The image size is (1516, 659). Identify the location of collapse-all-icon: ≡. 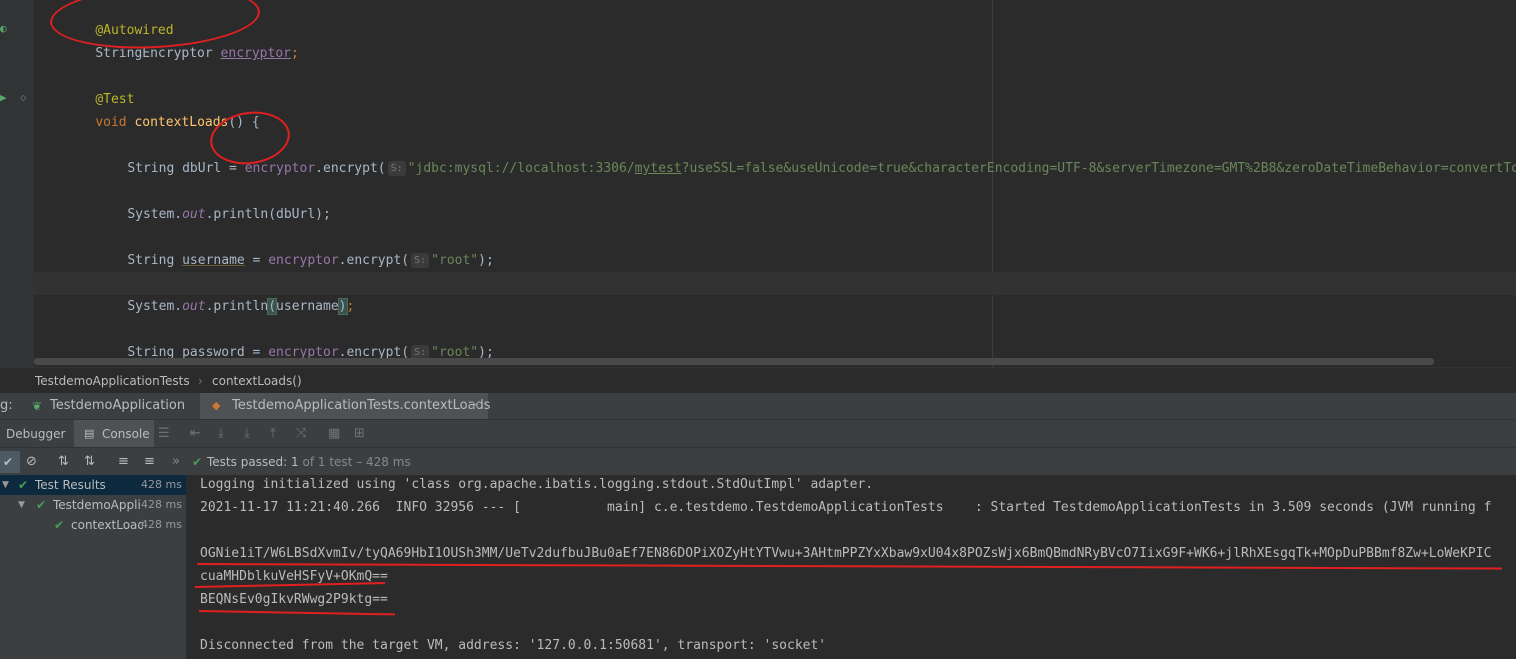
(149, 462).